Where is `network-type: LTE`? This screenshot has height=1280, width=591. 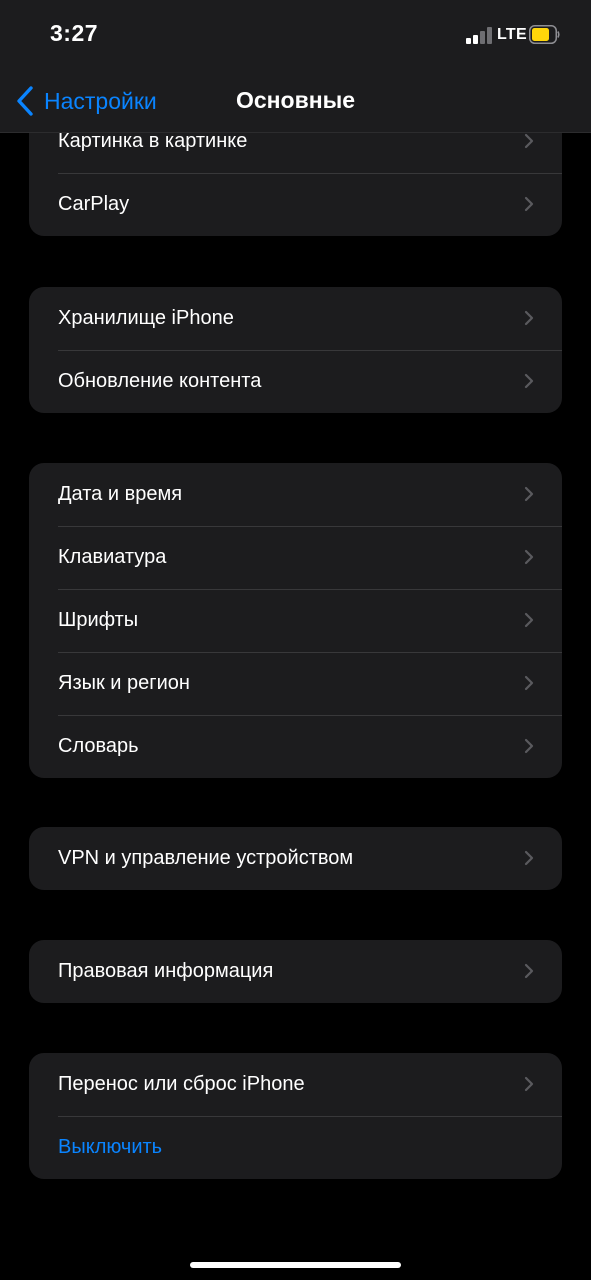
network-type: LTE is located at coordinates (512, 34).